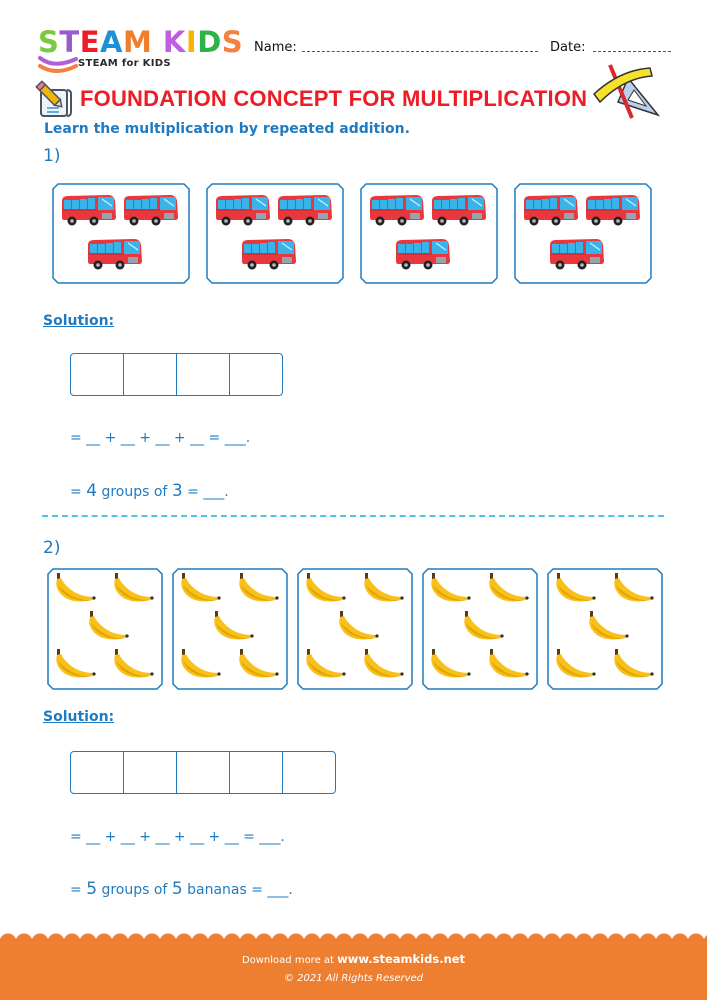  Describe the element at coordinates (177, 491) in the screenshot. I see `eq-items-per-group: 3` at that location.